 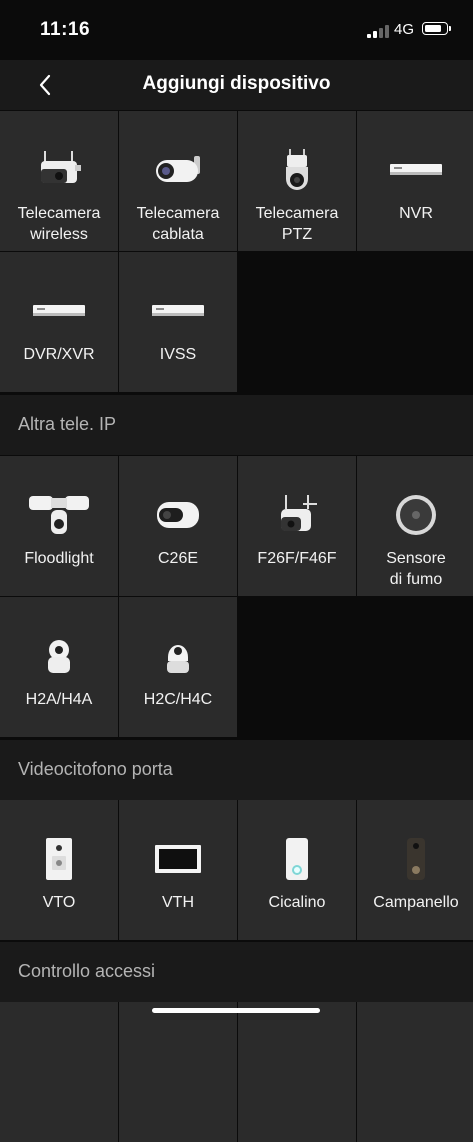 I want to click on device-tile-dvr-xvr: DVR/XVR, so click(x=59, y=322).